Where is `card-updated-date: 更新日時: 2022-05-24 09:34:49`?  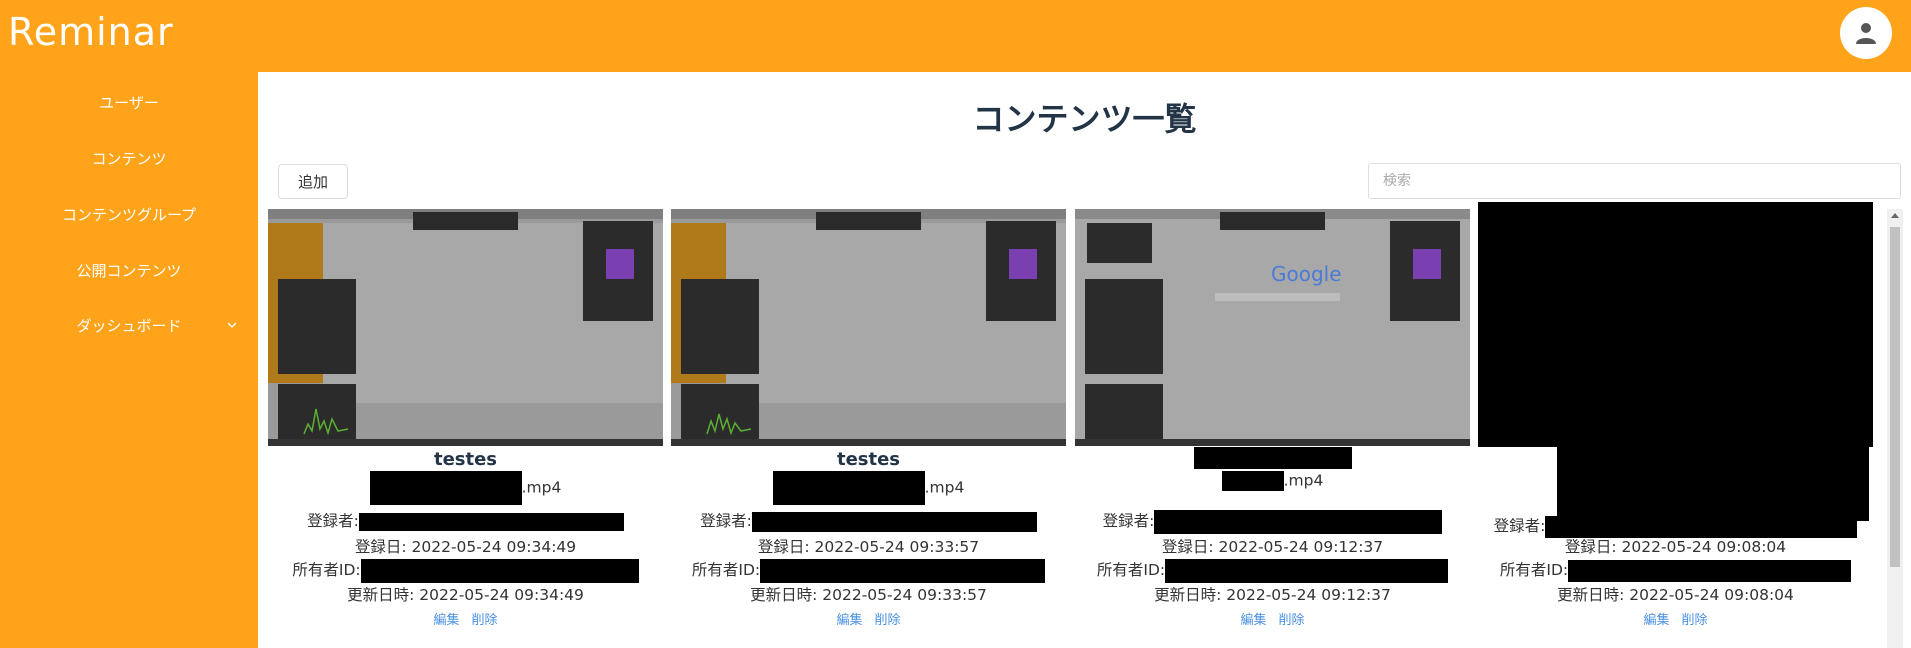 card-updated-date: 更新日時: 2022-05-24 09:34:49 is located at coordinates (465, 594).